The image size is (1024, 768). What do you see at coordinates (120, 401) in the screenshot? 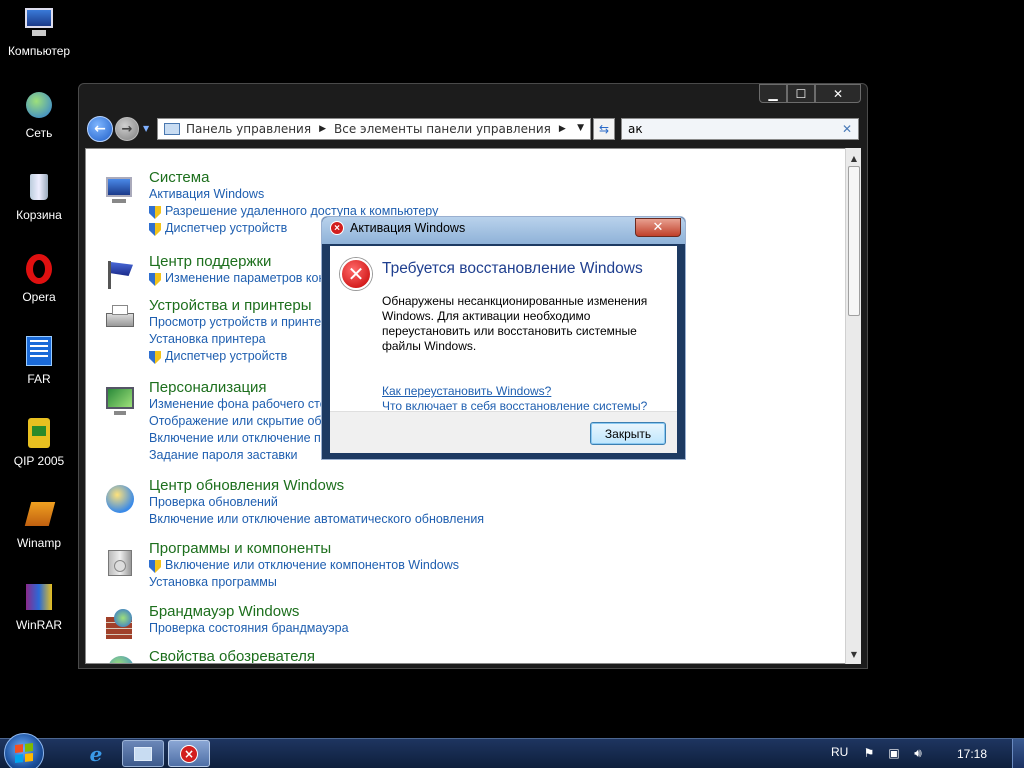
I see `personalization-icon` at bounding box center [120, 401].